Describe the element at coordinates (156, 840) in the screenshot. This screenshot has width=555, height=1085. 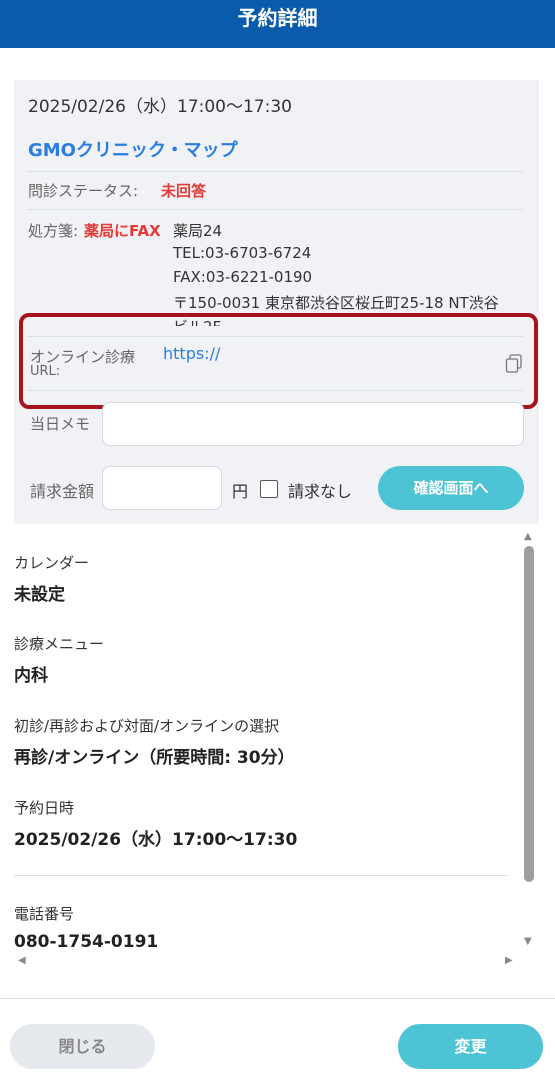
I see `appointment-datetime-value: 2025/02/26（水）17:00～17:30` at that location.